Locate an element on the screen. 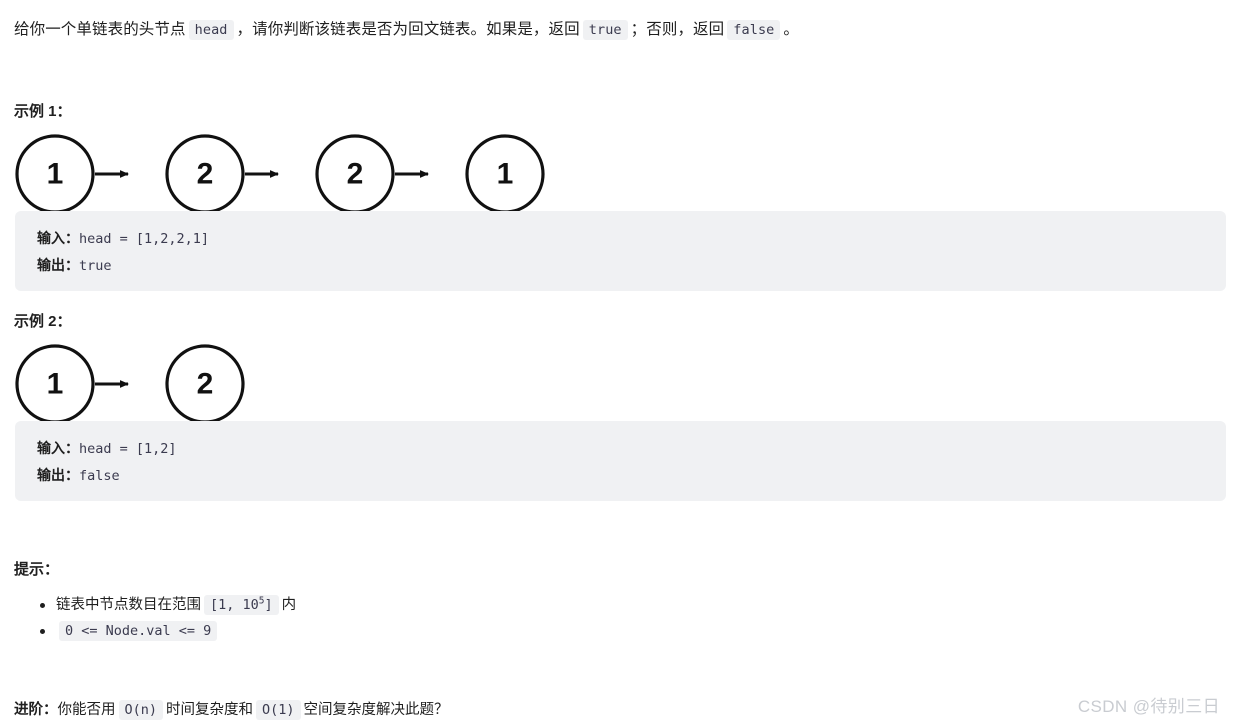 The height and width of the screenshot is (722, 1234). follow-up-text-segment: 空间复杂度解决此题？ is located at coordinates (376, 710).